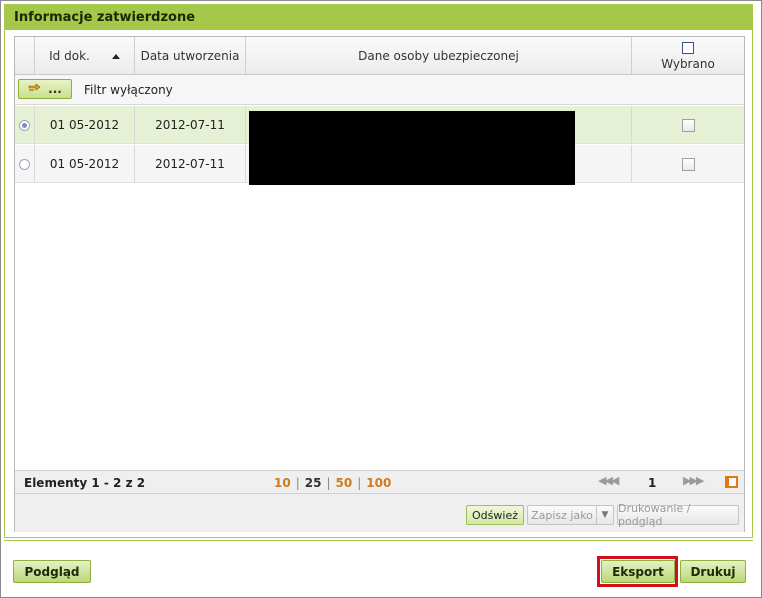 The width and height of the screenshot is (762, 598). I want to click on save-as-button: Zapisz jako ▼, so click(570, 515).